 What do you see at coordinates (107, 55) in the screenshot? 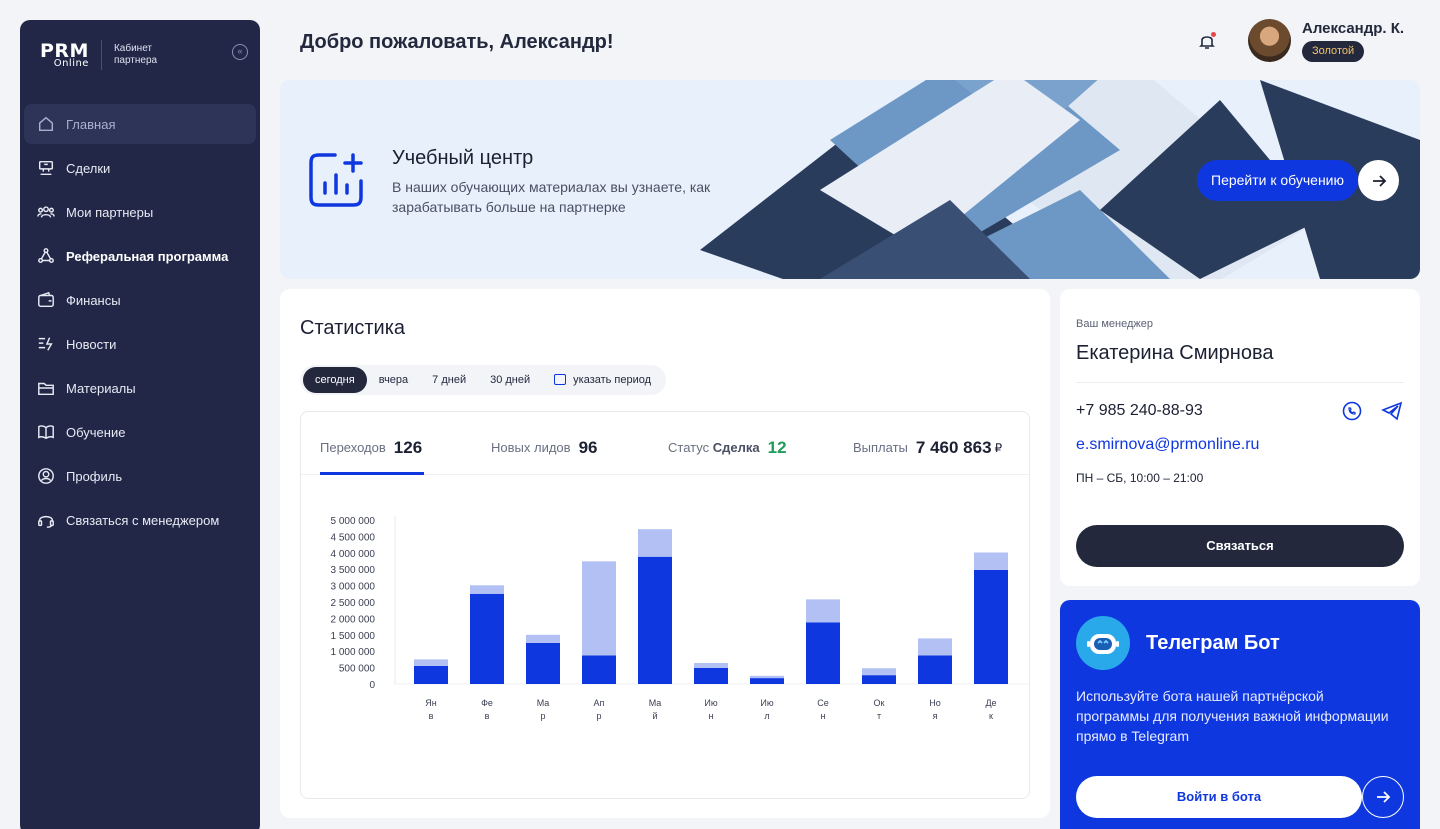
I see `logo: PRM Online Кабинет партнера` at bounding box center [107, 55].